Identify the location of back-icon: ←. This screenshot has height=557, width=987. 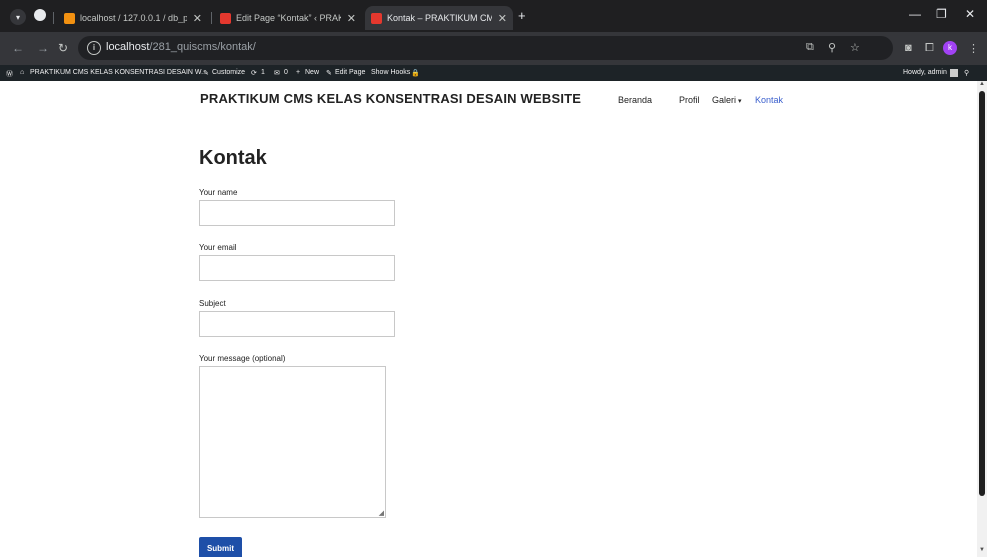
(18, 48).